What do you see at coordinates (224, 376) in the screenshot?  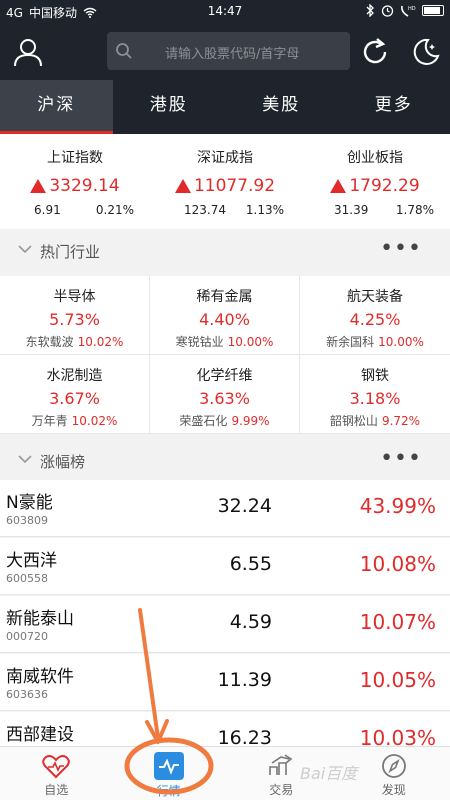 I see `industry-name: 化学纤维` at bounding box center [224, 376].